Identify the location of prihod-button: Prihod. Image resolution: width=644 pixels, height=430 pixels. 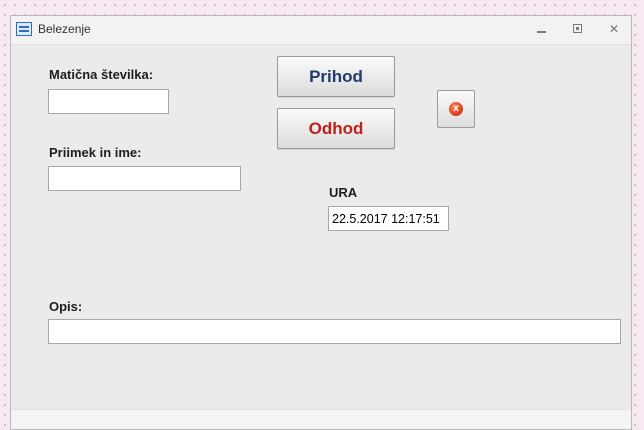
(336, 76).